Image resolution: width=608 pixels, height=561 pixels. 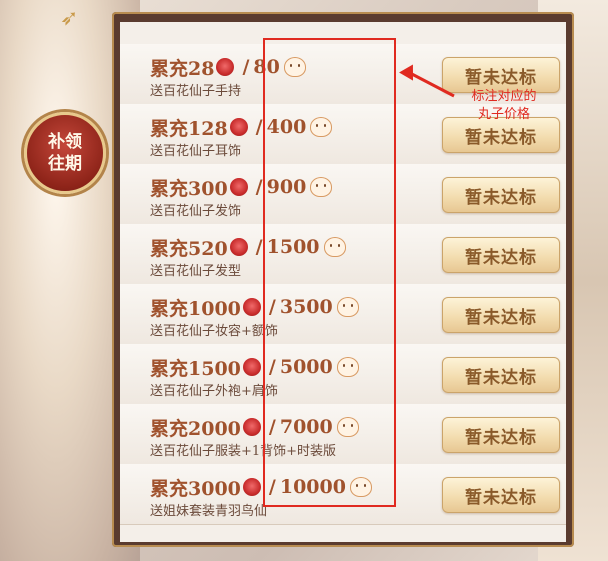 What do you see at coordinates (195, 368) in the screenshot?
I see `recharge-amount: 累充1500` at bounding box center [195, 368].